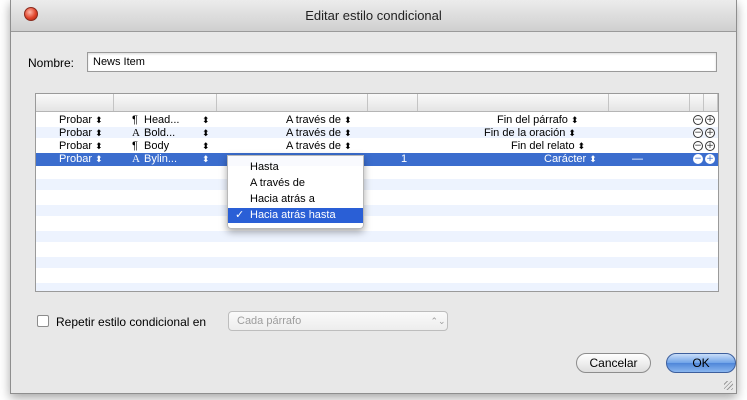  I want to click on selected-table-row: Probar ⬍ A Bylin... ⬍ 1 Carácter ⬍ — − +, so click(377, 159).